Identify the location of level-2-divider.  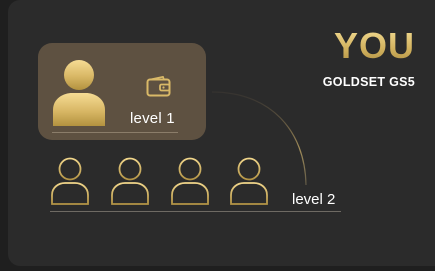
(195, 211).